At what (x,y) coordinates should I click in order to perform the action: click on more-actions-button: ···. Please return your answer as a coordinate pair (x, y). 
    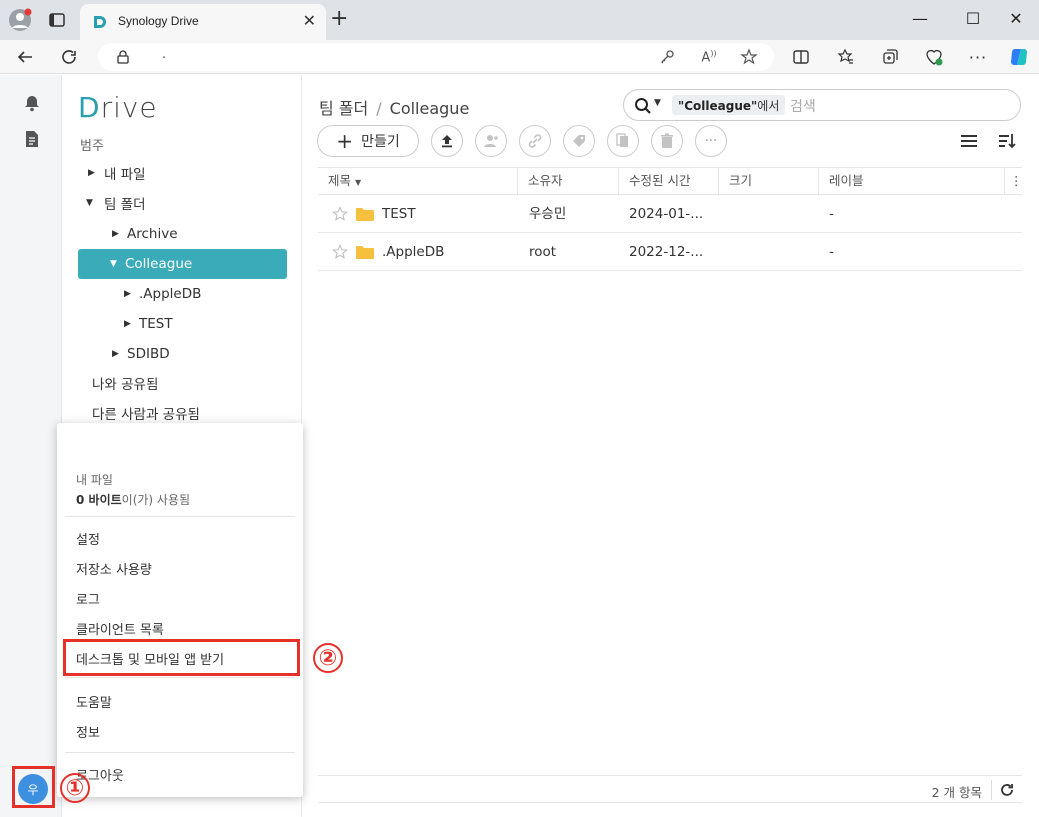
    Looking at the image, I should click on (711, 141).